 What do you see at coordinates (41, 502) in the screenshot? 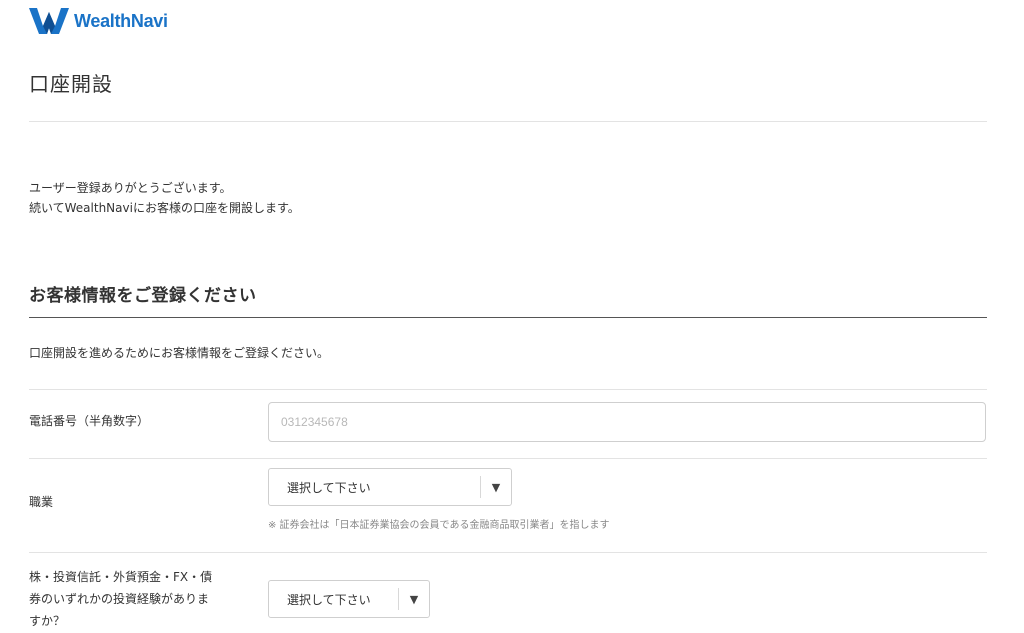
I see `occupation-label: 職業` at bounding box center [41, 502].